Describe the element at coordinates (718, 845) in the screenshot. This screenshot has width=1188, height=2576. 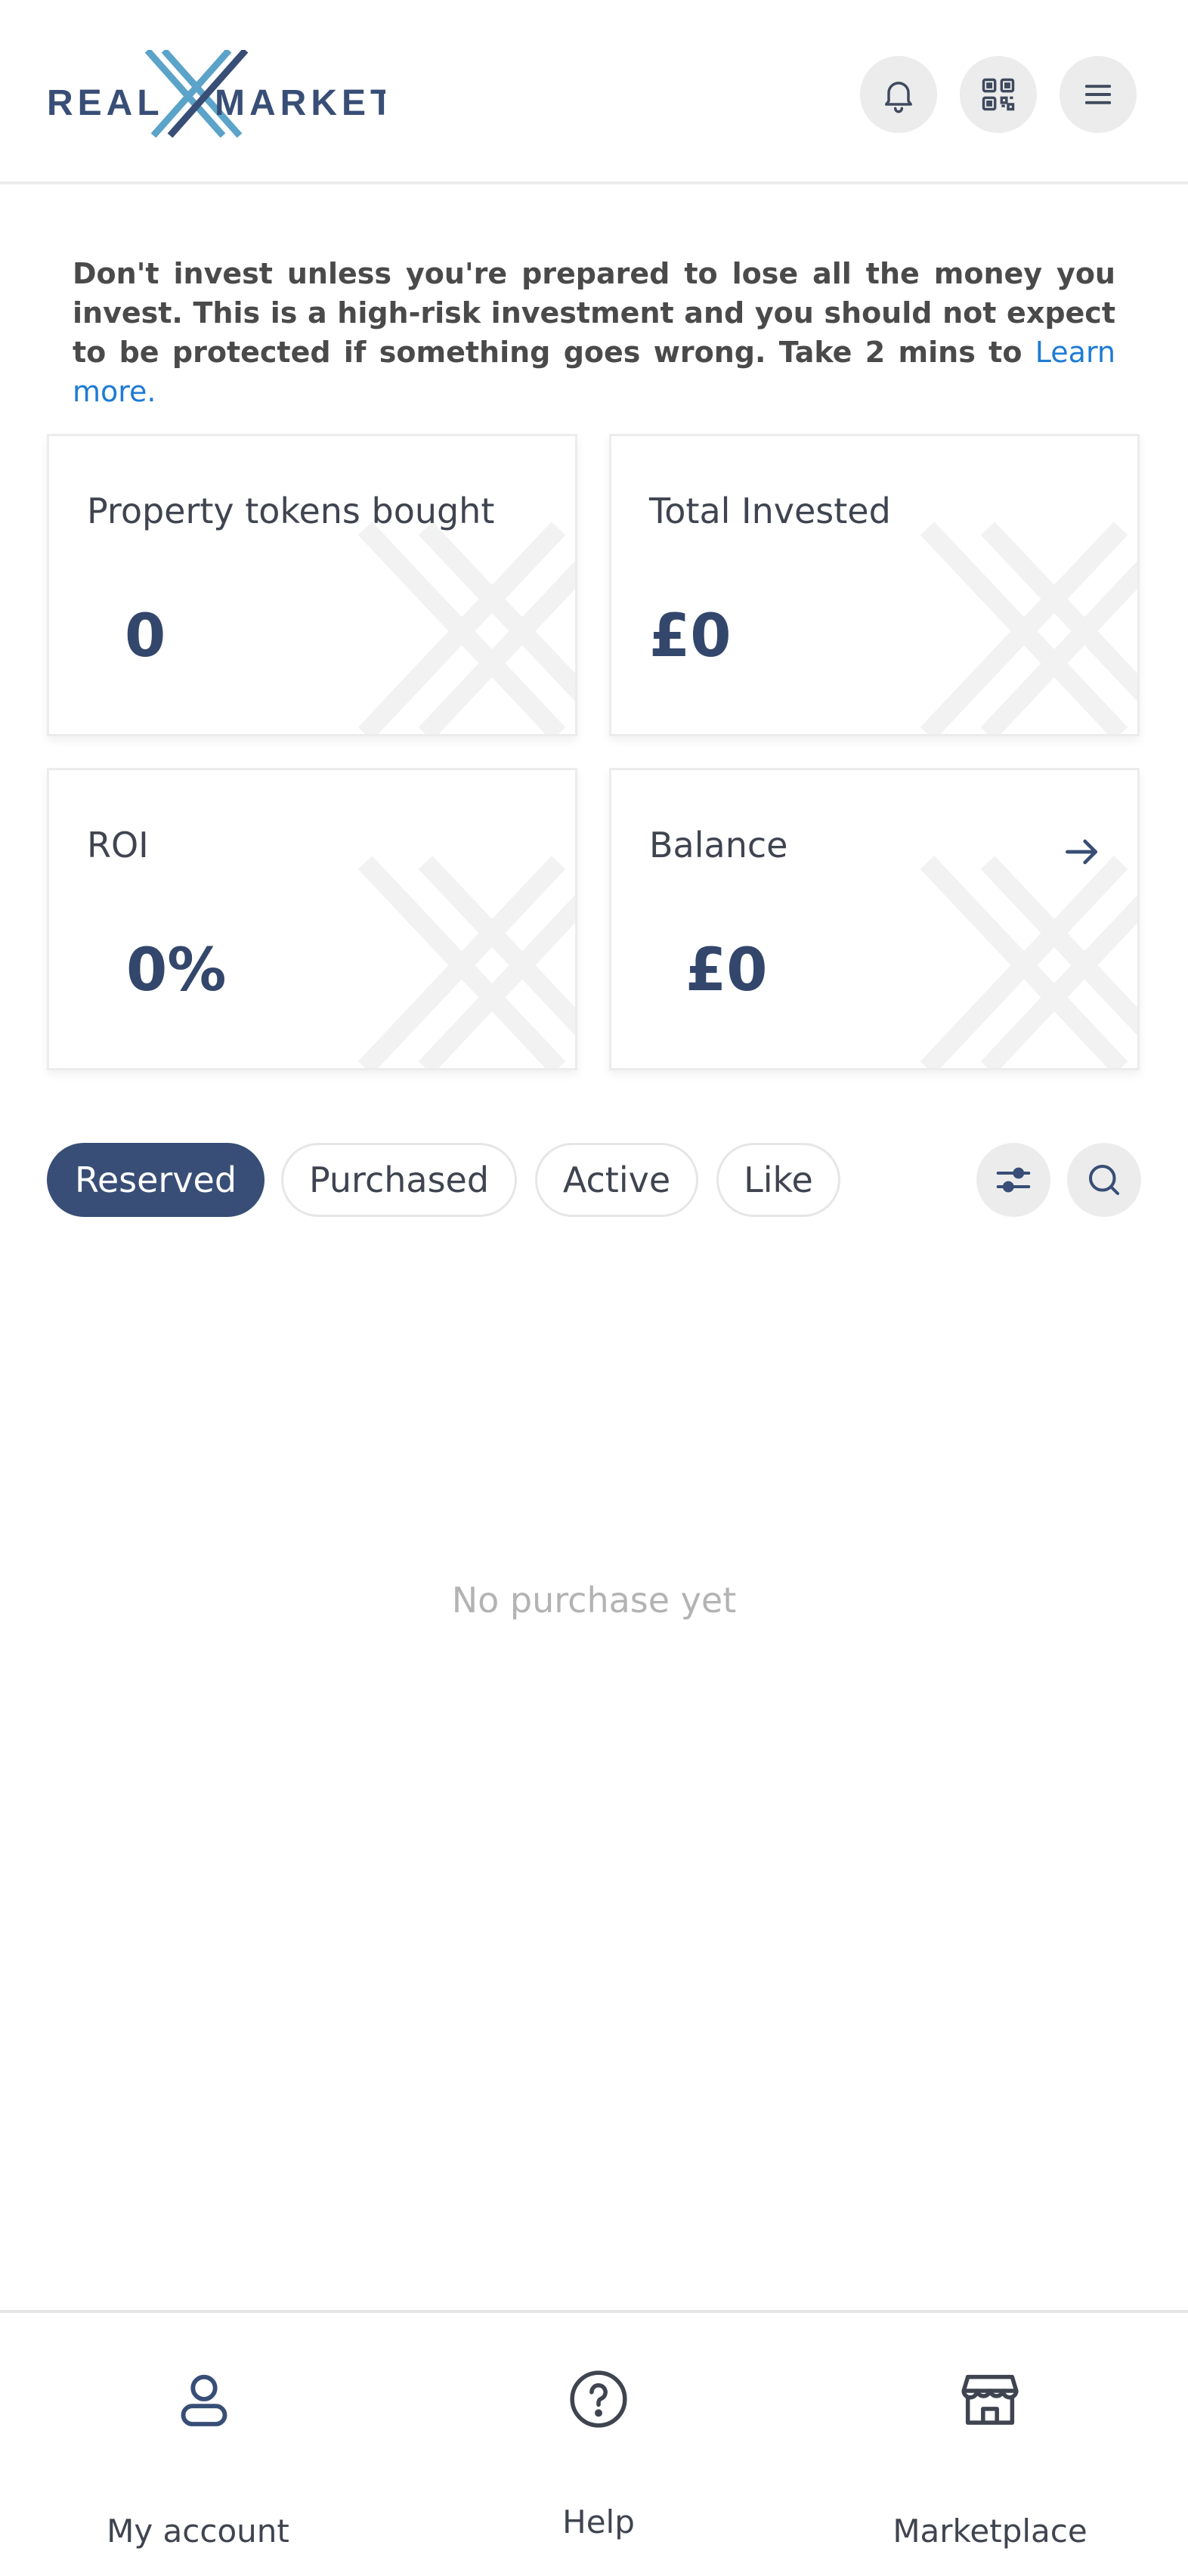
I see `balance-label: Balance` at that location.